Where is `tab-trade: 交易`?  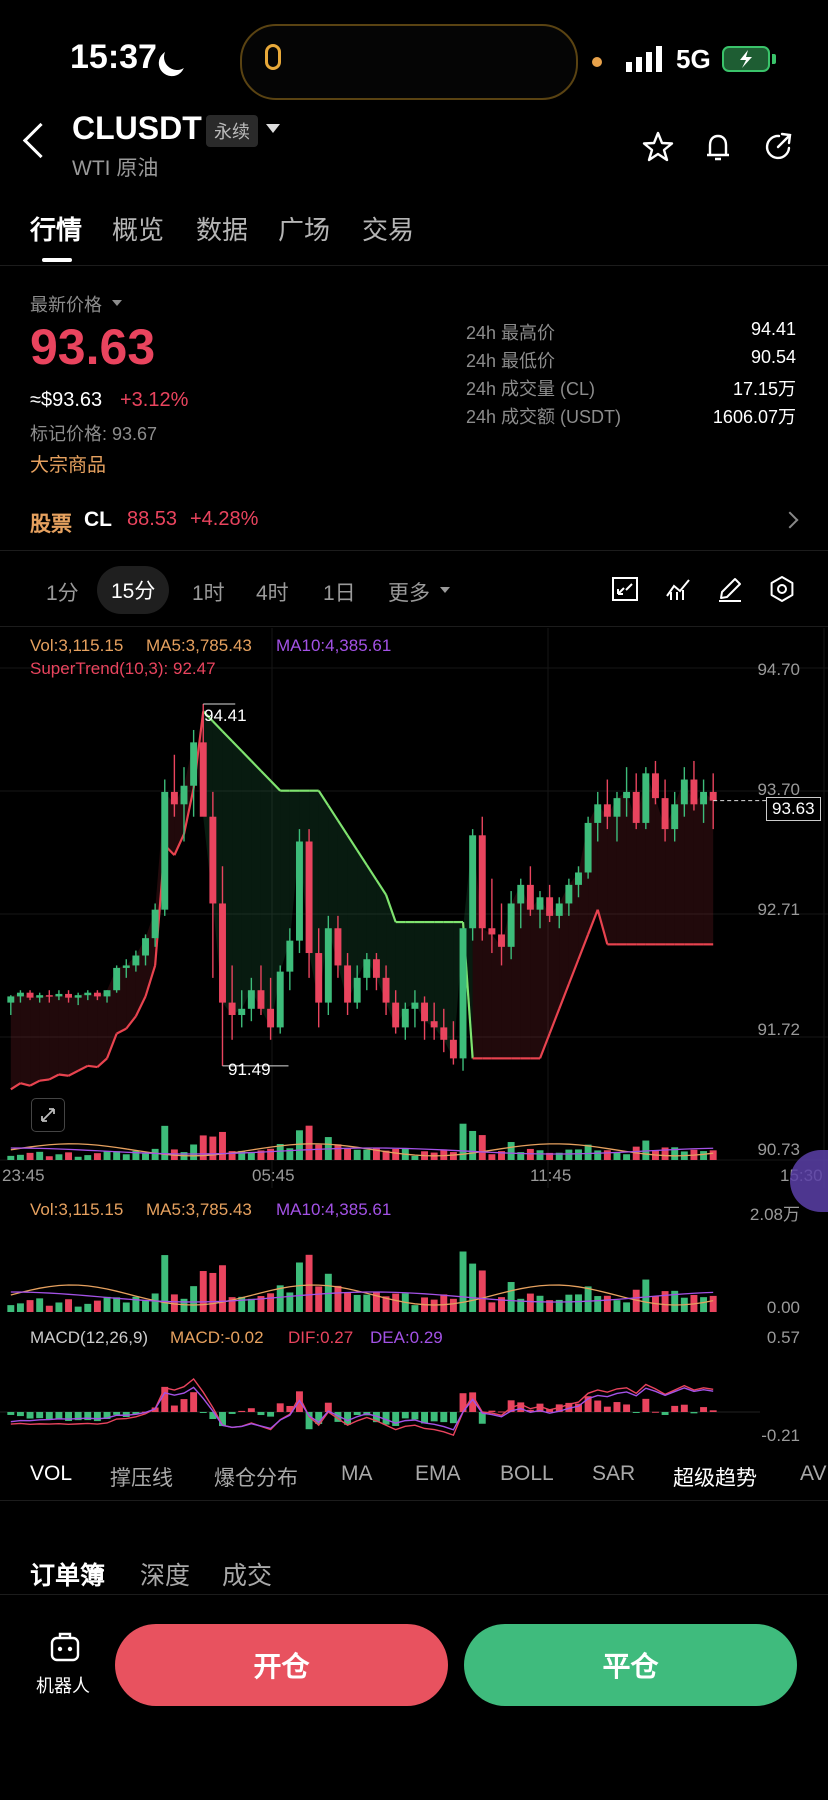 tab-trade: 交易 is located at coordinates (388, 228).